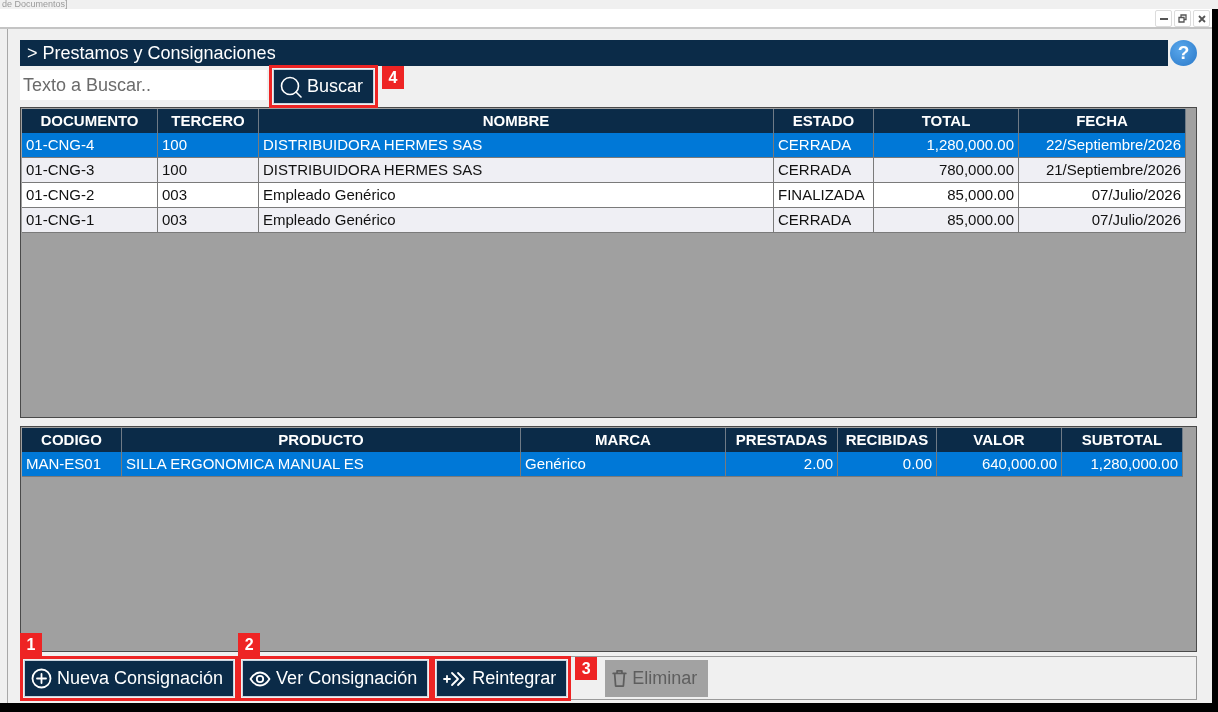 The width and height of the screenshot is (1218, 712). I want to click on section-title: > Prestamos y Consignaciones, so click(594, 53).